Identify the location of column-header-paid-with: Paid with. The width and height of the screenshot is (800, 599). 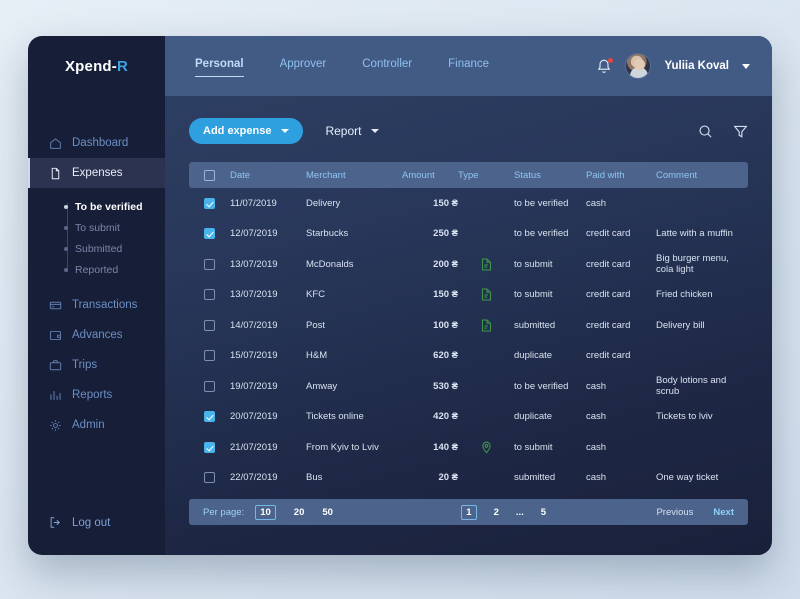
(621, 175).